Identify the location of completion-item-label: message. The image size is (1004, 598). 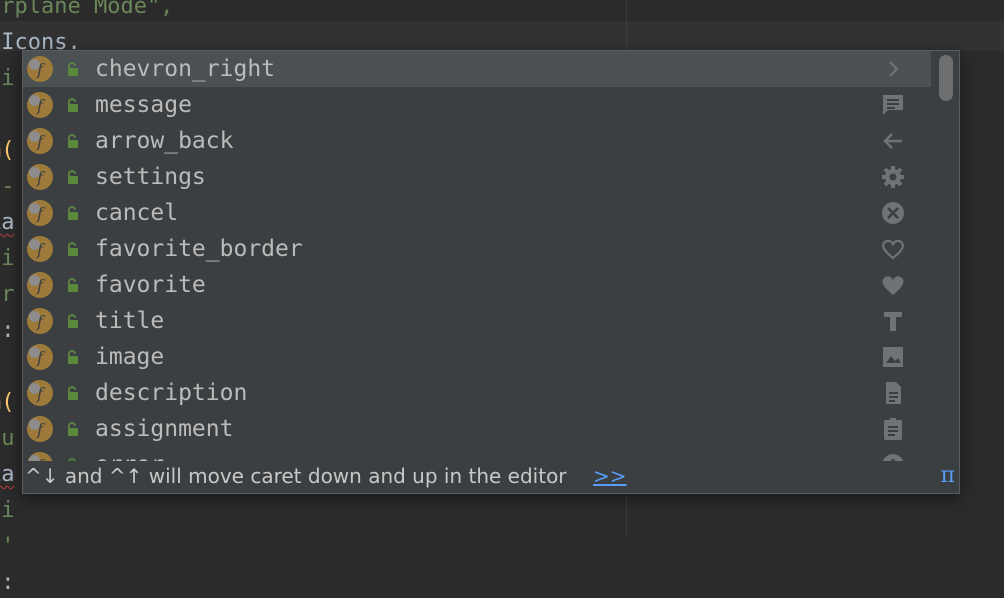
(143, 105).